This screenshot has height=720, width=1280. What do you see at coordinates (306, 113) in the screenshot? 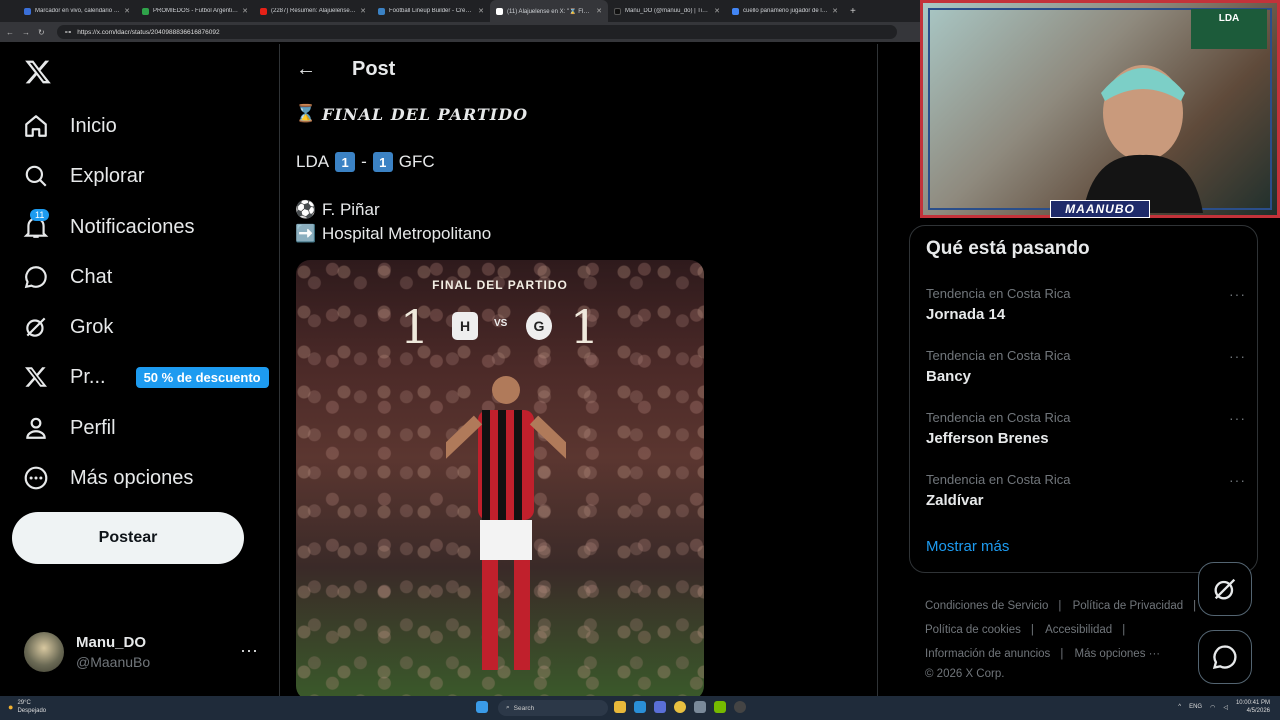
I see `hourglass-icon: ⌛` at bounding box center [306, 113].